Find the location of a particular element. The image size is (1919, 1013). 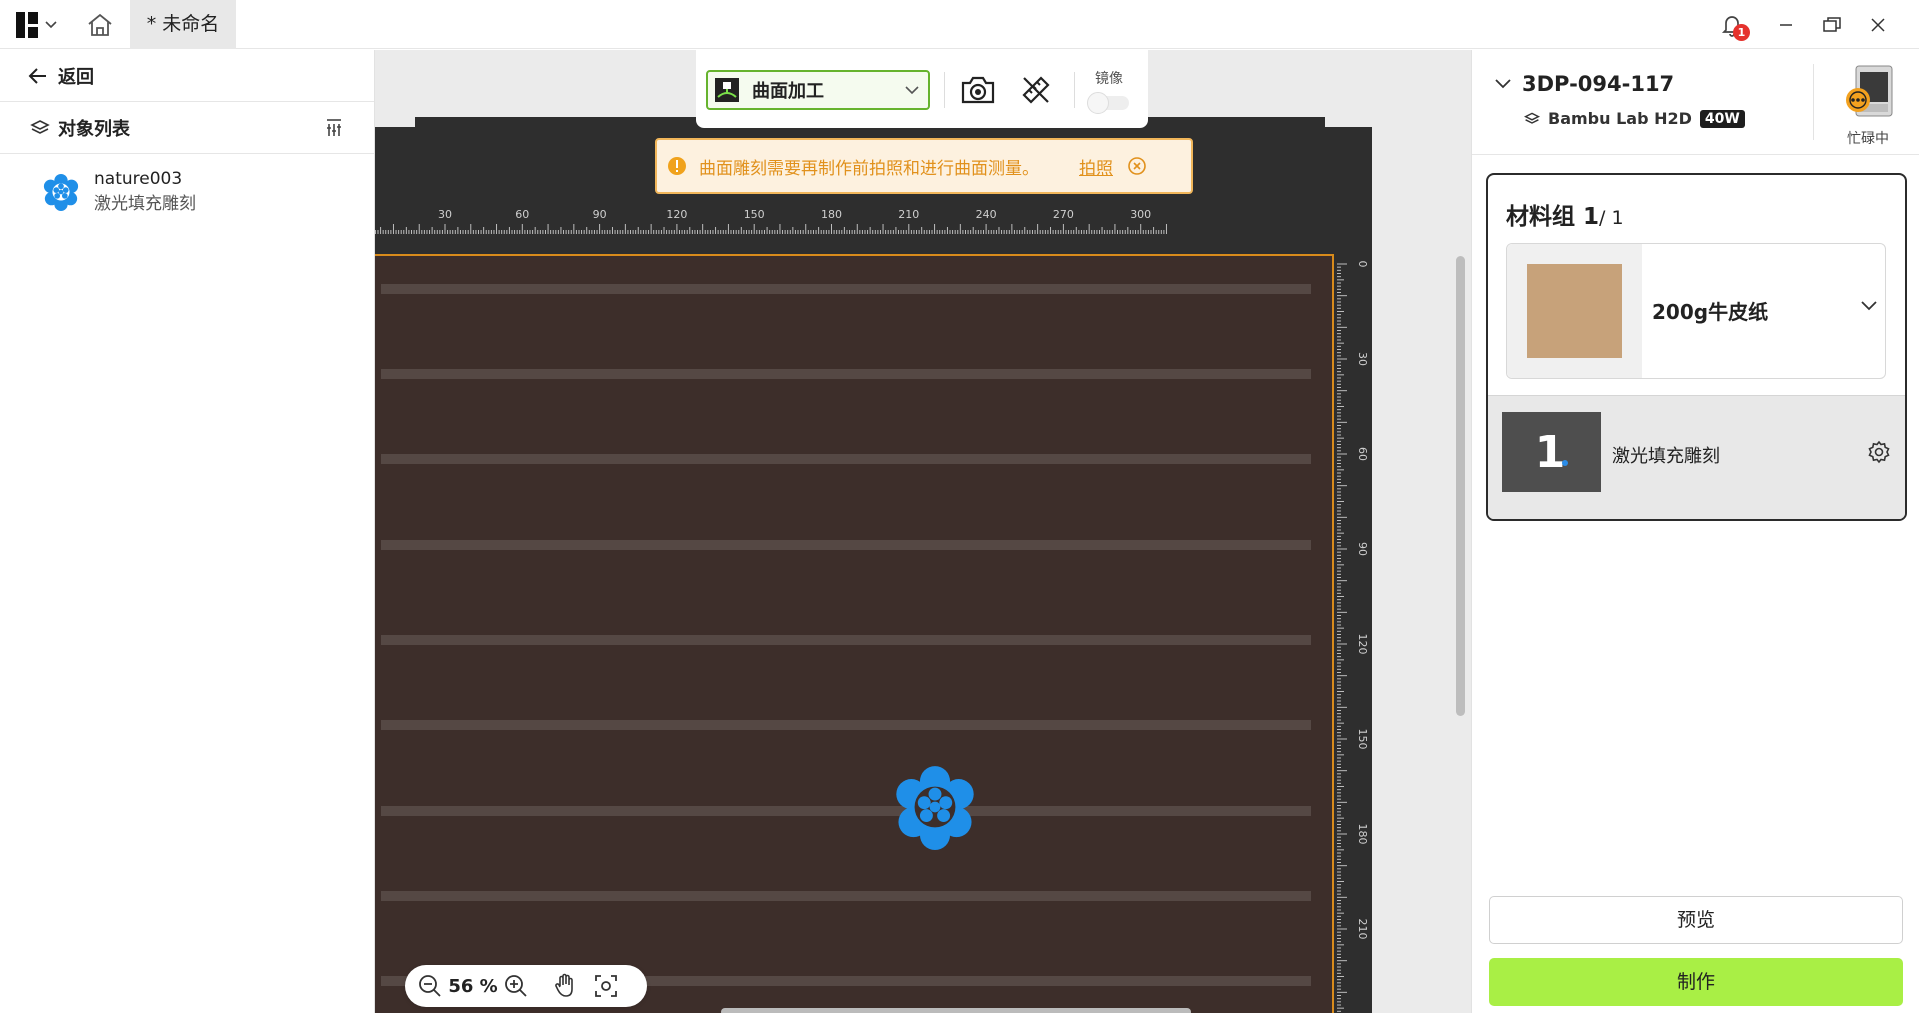

zoom-in-icon is located at coordinates (516, 986).